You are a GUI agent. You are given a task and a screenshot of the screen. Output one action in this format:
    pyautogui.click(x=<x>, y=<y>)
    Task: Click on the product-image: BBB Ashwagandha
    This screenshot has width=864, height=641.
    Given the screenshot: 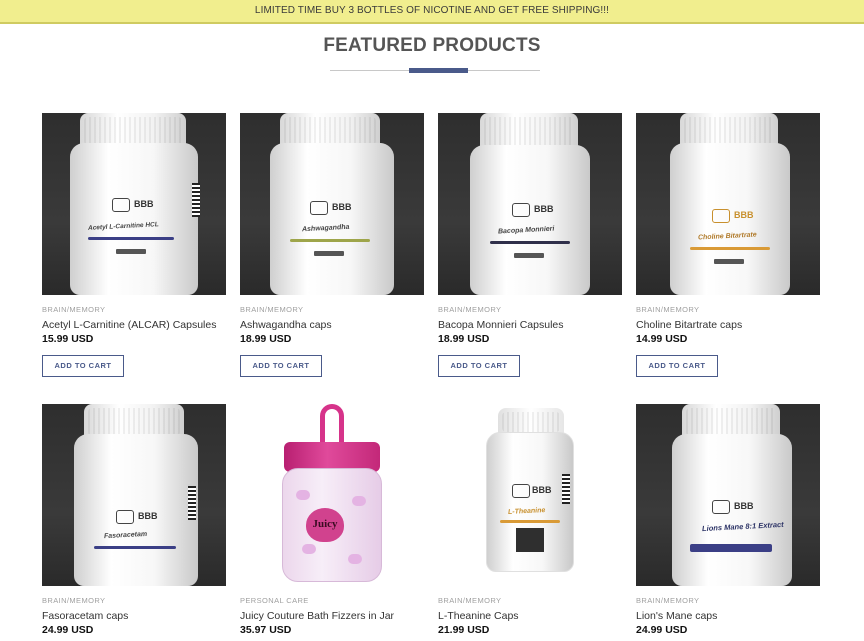 What is the action you would take?
    pyautogui.click(x=332, y=204)
    